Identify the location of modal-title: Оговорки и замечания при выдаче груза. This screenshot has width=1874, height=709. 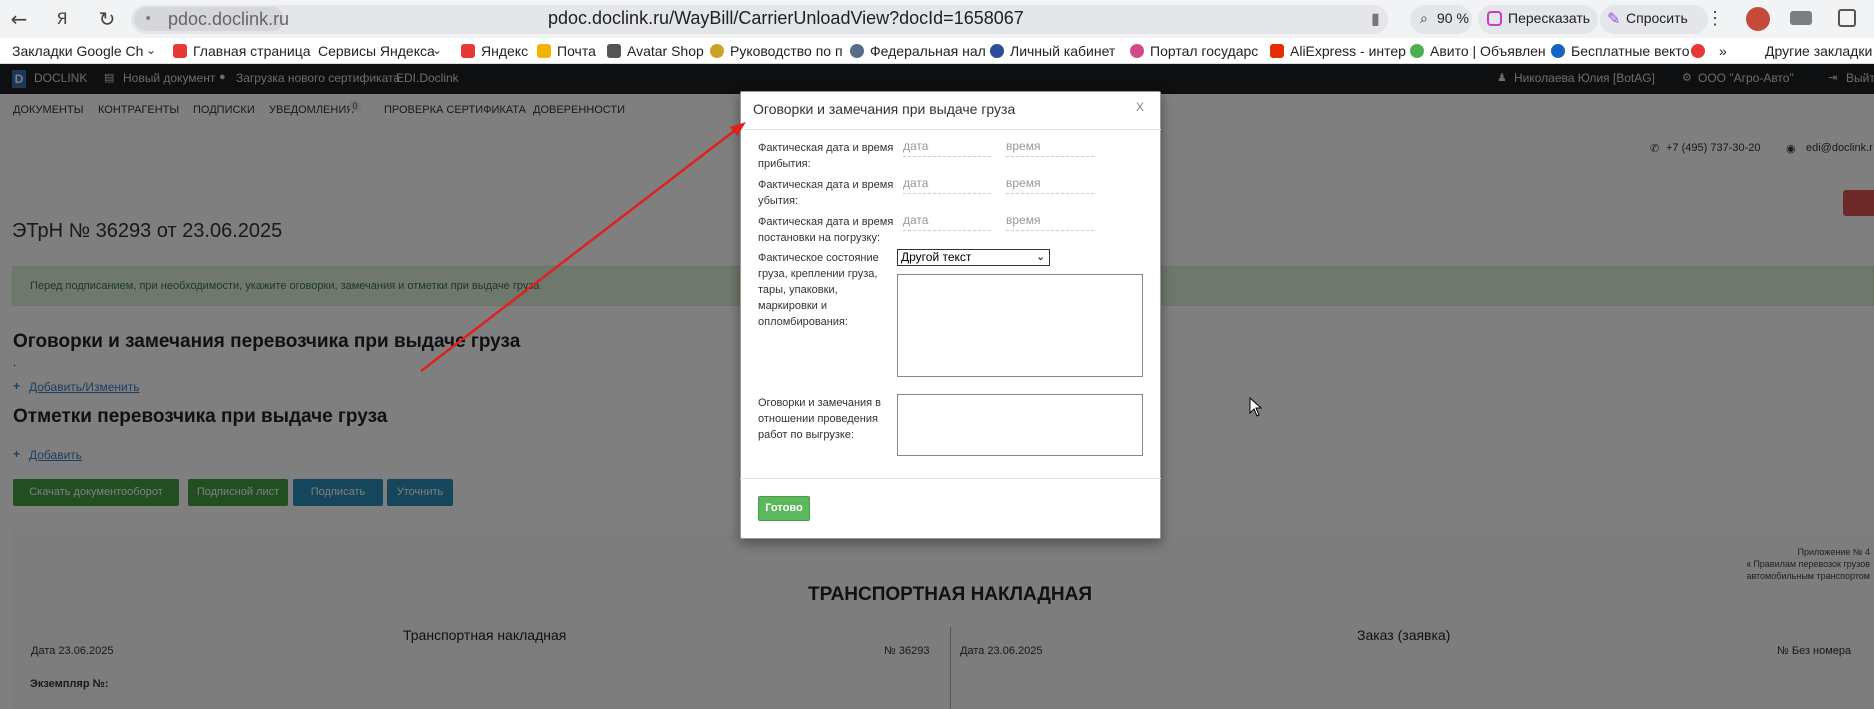
(884, 109).